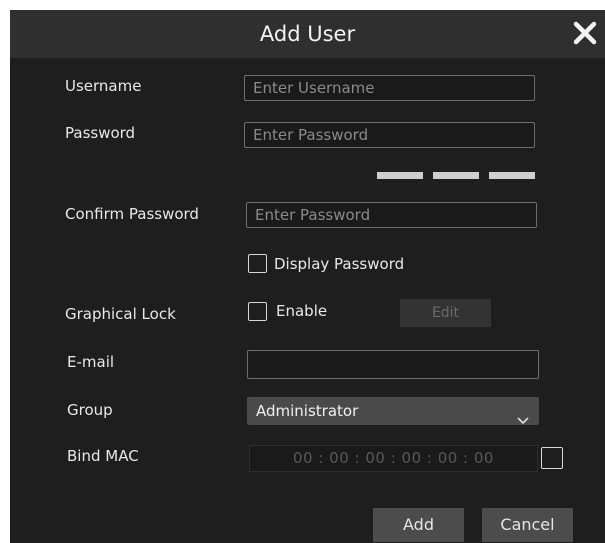 The width and height of the screenshot is (605, 543). Describe the element at coordinates (445, 313) in the screenshot. I see `graphical-lock-edit-button: Edit` at that location.